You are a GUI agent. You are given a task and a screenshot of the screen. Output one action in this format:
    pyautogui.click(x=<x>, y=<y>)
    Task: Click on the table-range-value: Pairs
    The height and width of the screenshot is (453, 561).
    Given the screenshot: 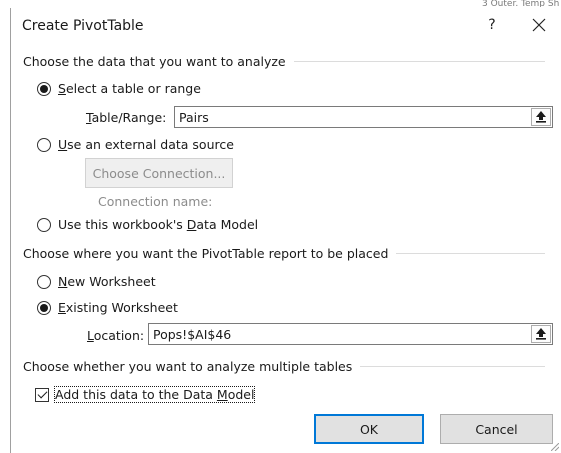 What is the action you would take?
    pyautogui.click(x=194, y=117)
    